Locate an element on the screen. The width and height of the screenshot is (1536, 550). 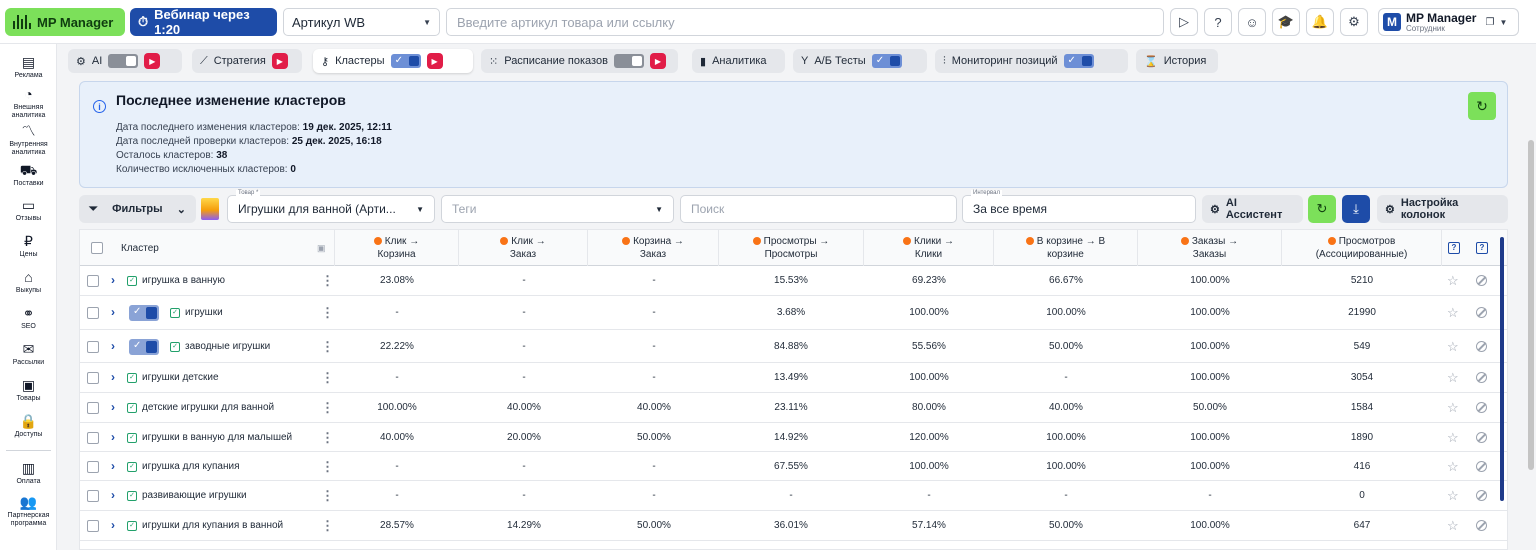
column-header-views-associated: Просмотров (Ассоциированные) is located at coordinates (1362, 248).